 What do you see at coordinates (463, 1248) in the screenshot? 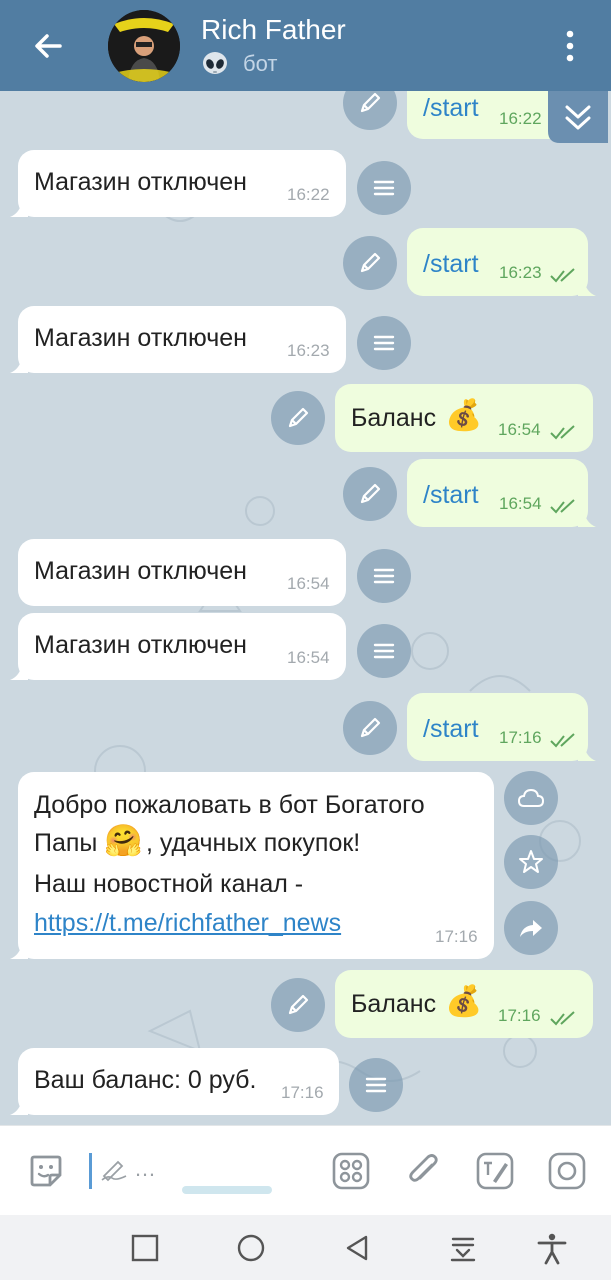
I see `notification-pull-icon` at bounding box center [463, 1248].